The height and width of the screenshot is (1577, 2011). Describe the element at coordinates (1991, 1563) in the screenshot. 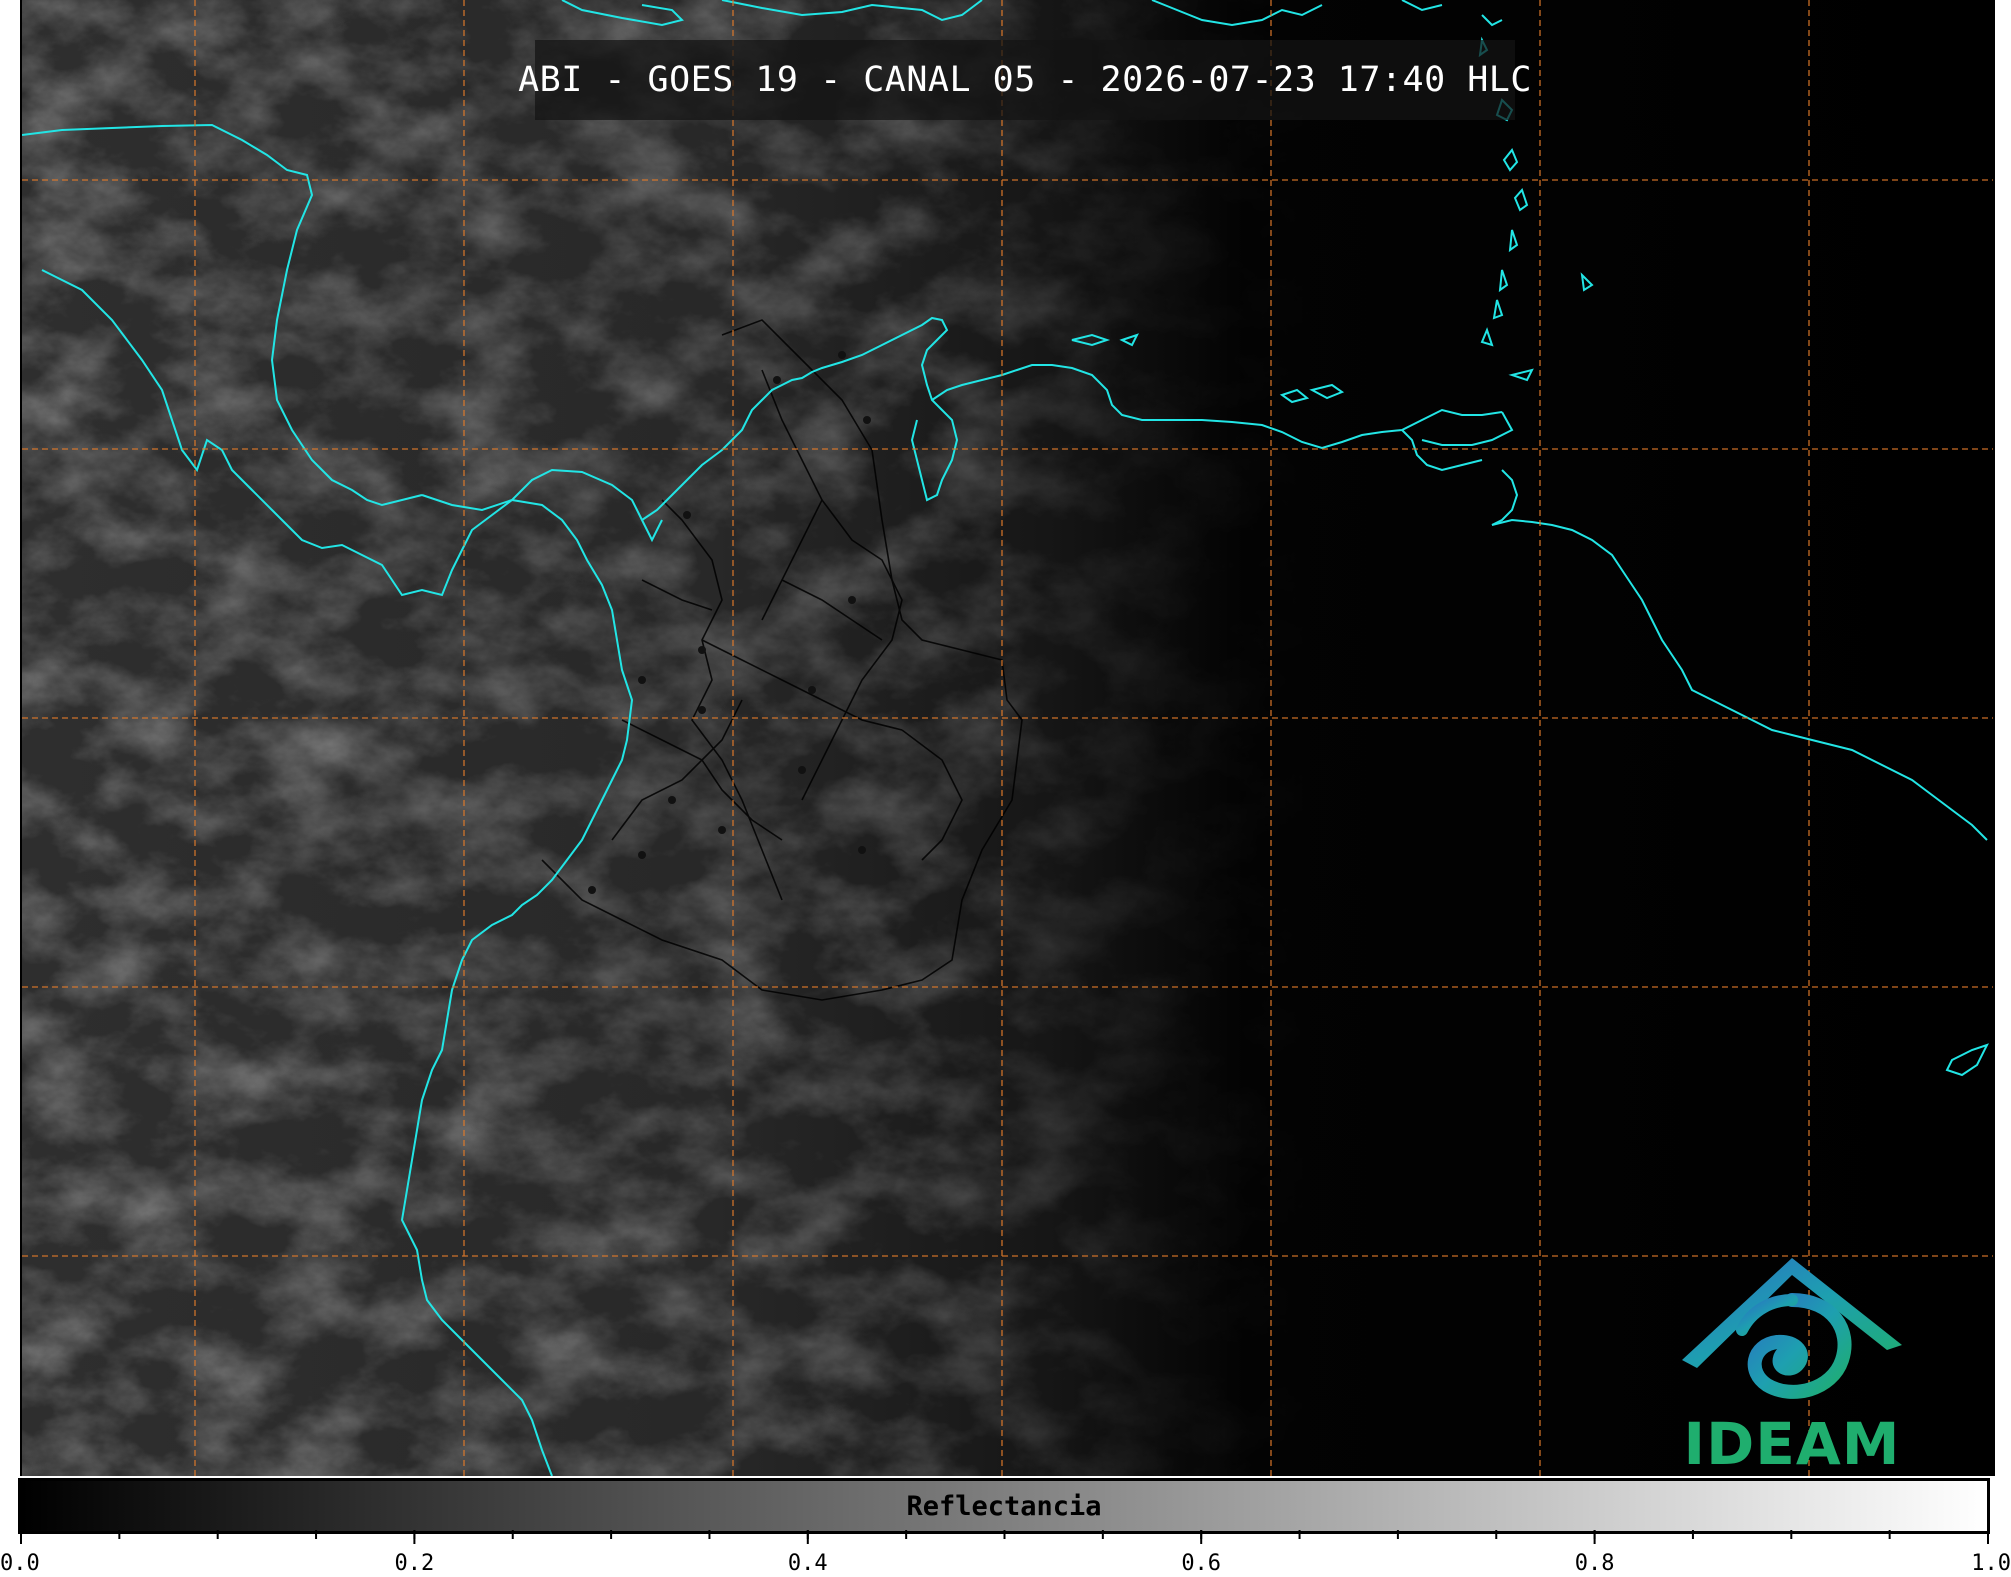

I see `colorbar-tick-label: 1.0` at that location.